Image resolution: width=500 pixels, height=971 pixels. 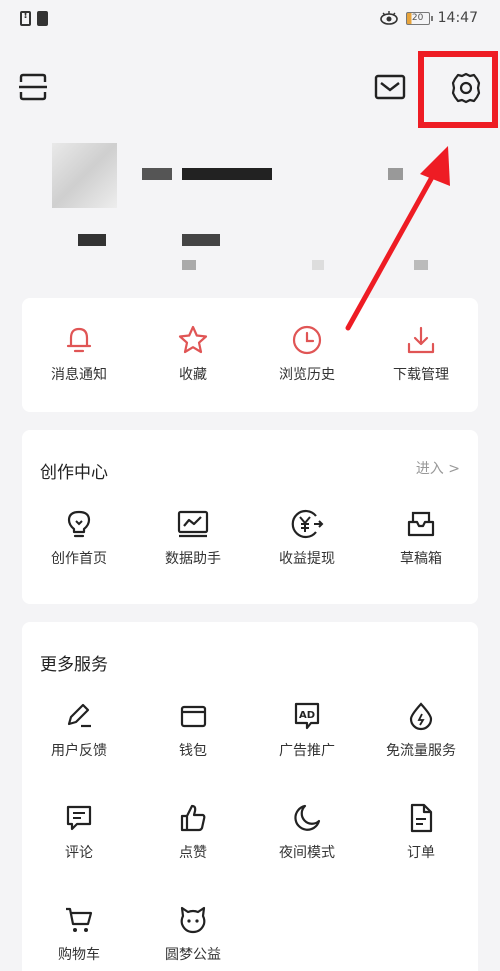 I want to click on service-advertising: AD 广告推广, so click(x=307, y=730).